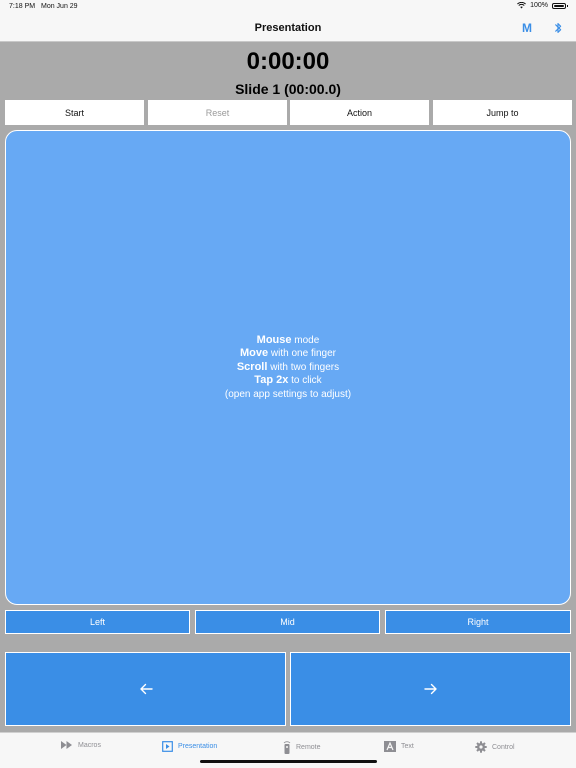  What do you see at coordinates (359, 112) in the screenshot?
I see `action-button: Action` at bounding box center [359, 112].